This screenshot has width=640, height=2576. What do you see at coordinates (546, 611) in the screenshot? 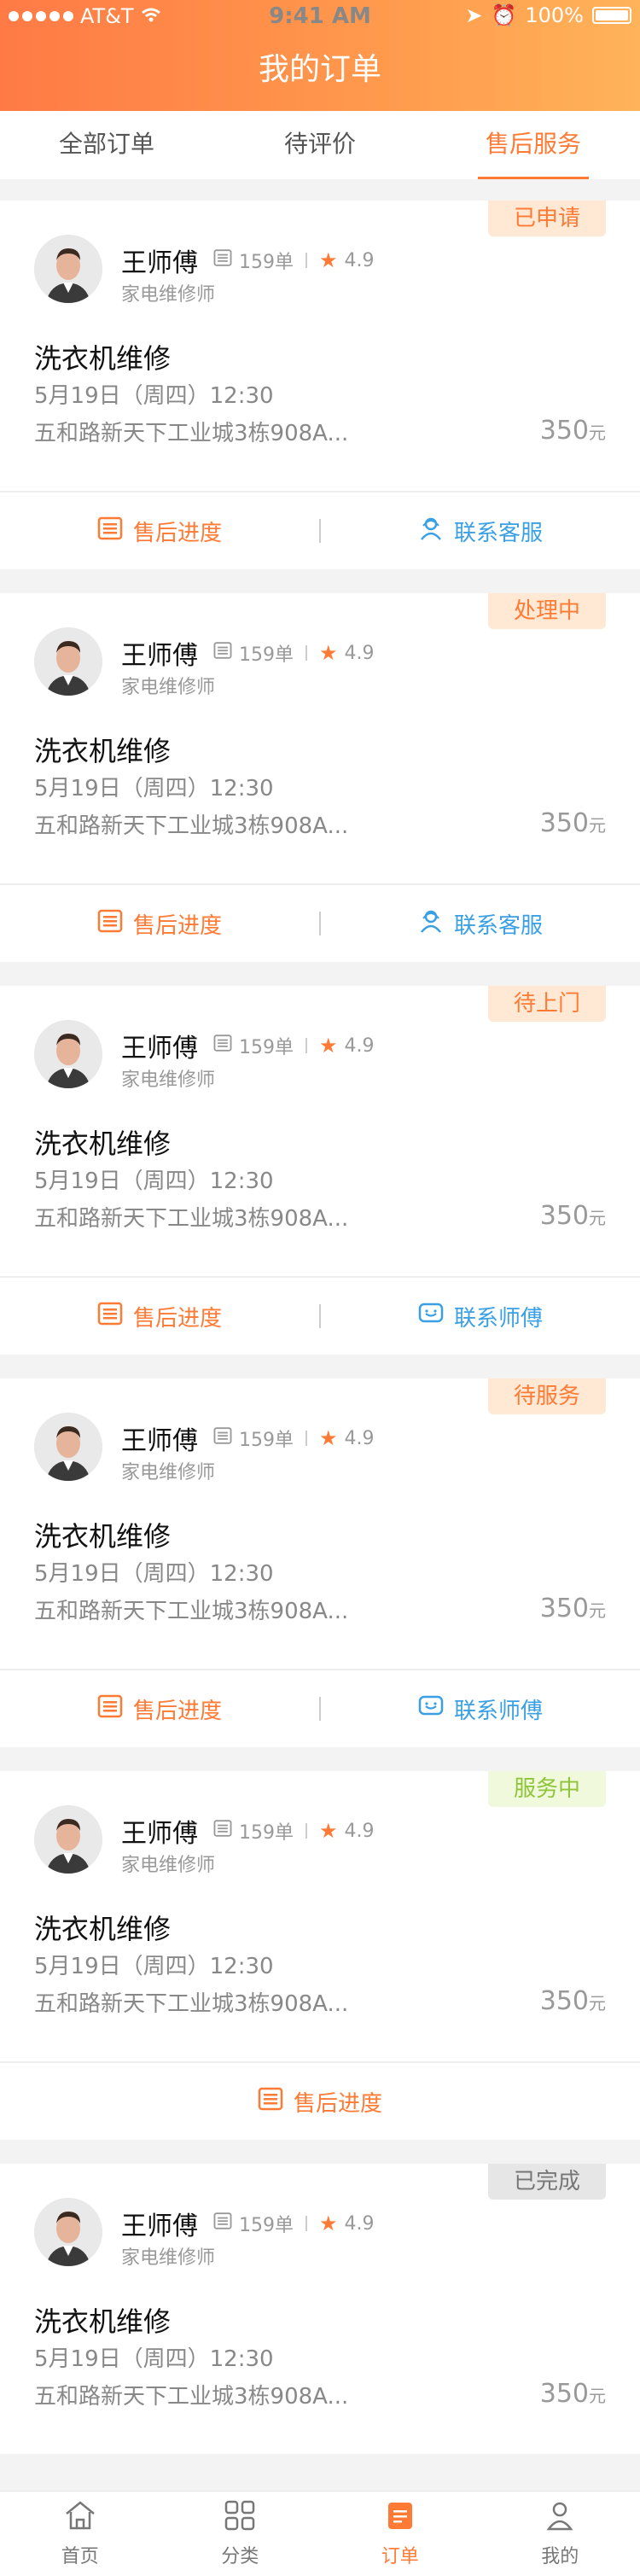
I see `status-badge: 处理中` at bounding box center [546, 611].